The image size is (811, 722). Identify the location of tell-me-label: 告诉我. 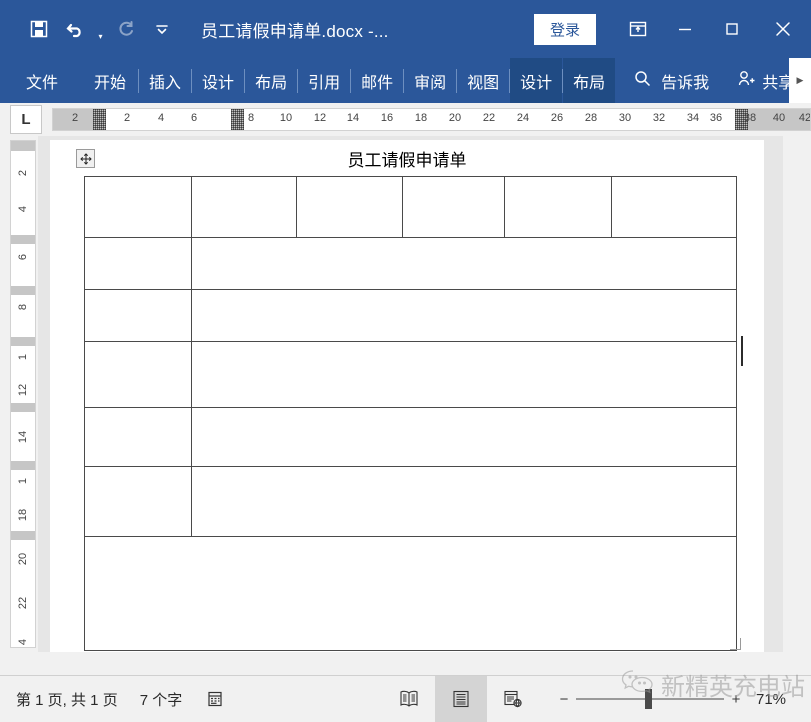
(685, 83).